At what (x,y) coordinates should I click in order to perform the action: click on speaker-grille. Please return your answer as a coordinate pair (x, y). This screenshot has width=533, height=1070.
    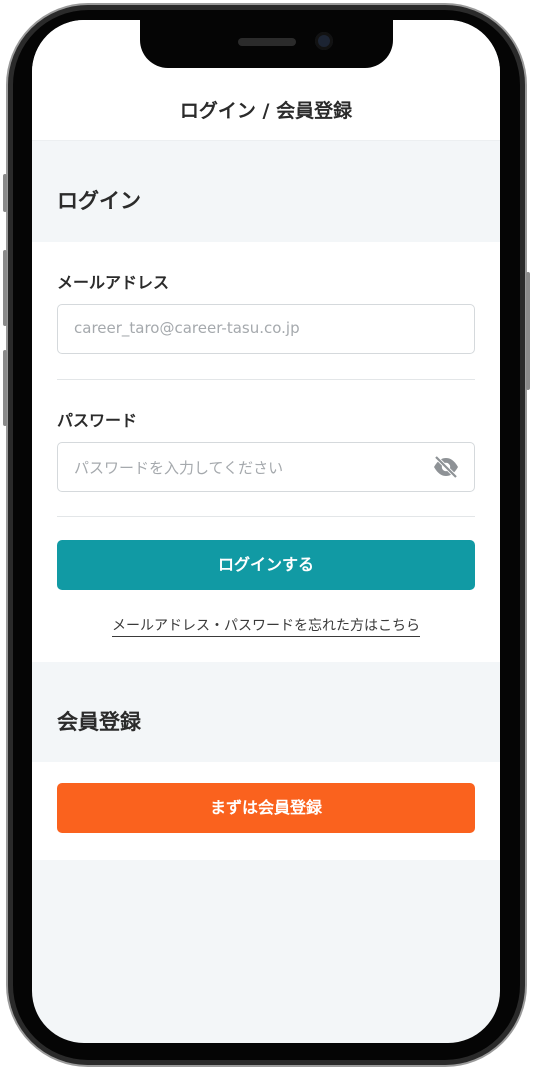
    Looking at the image, I should click on (267, 42).